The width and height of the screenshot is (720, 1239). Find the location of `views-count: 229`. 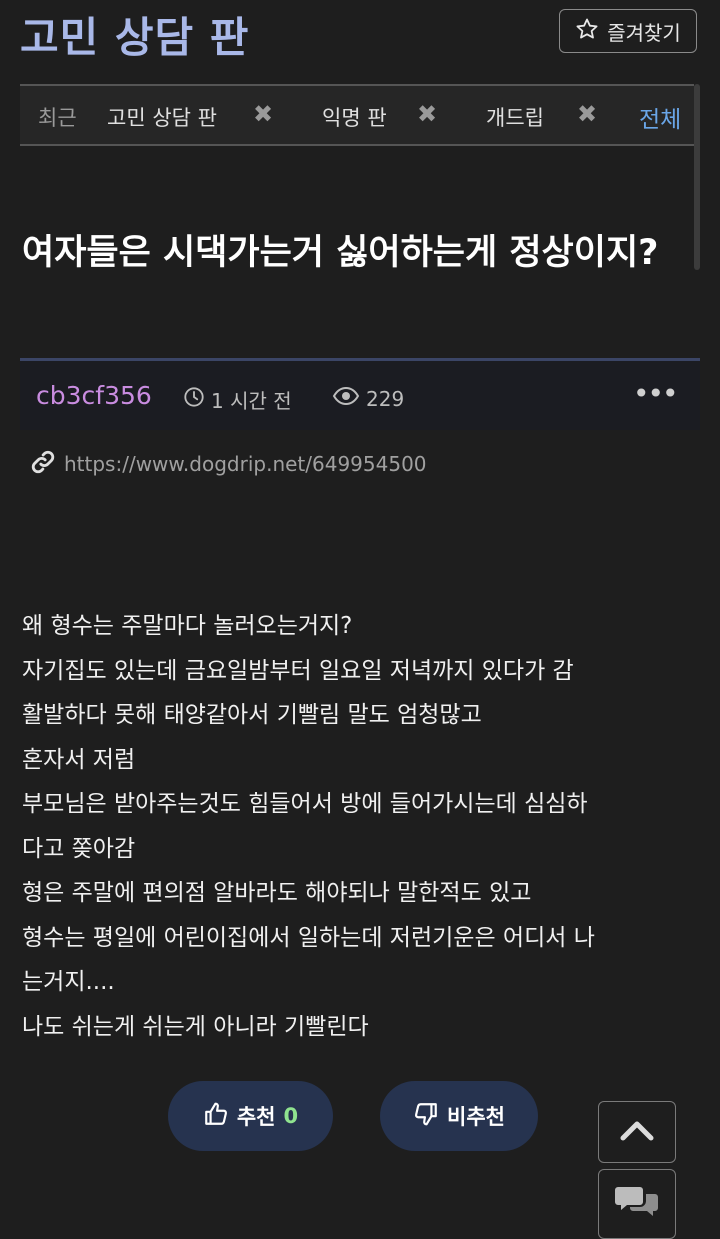

views-count: 229 is located at coordinates (385, 398).